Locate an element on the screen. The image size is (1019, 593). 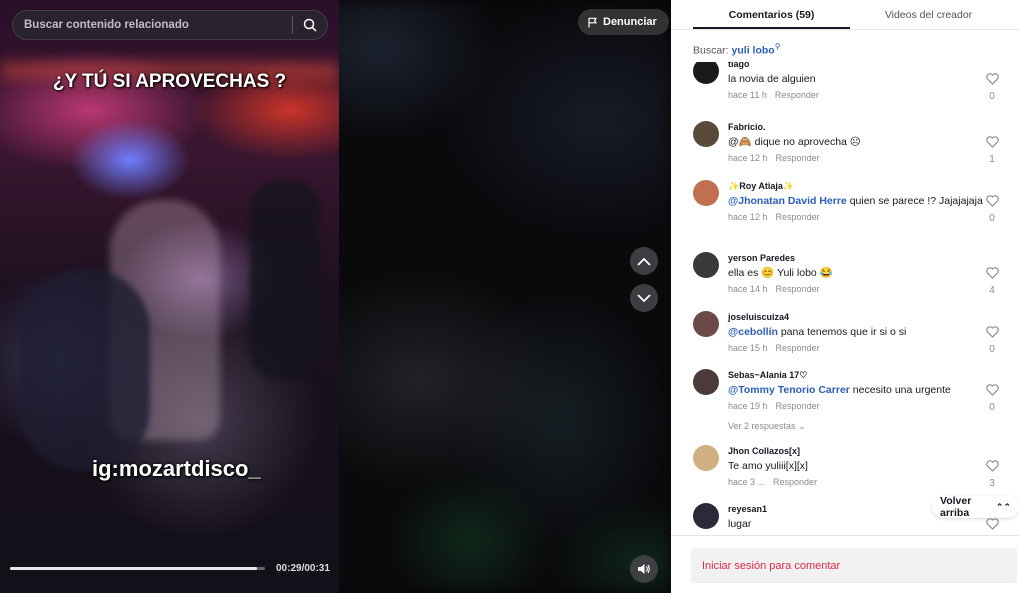
comment-text: @🙈 dique no aprovecha ☹ is located at coordinates (855, 142).